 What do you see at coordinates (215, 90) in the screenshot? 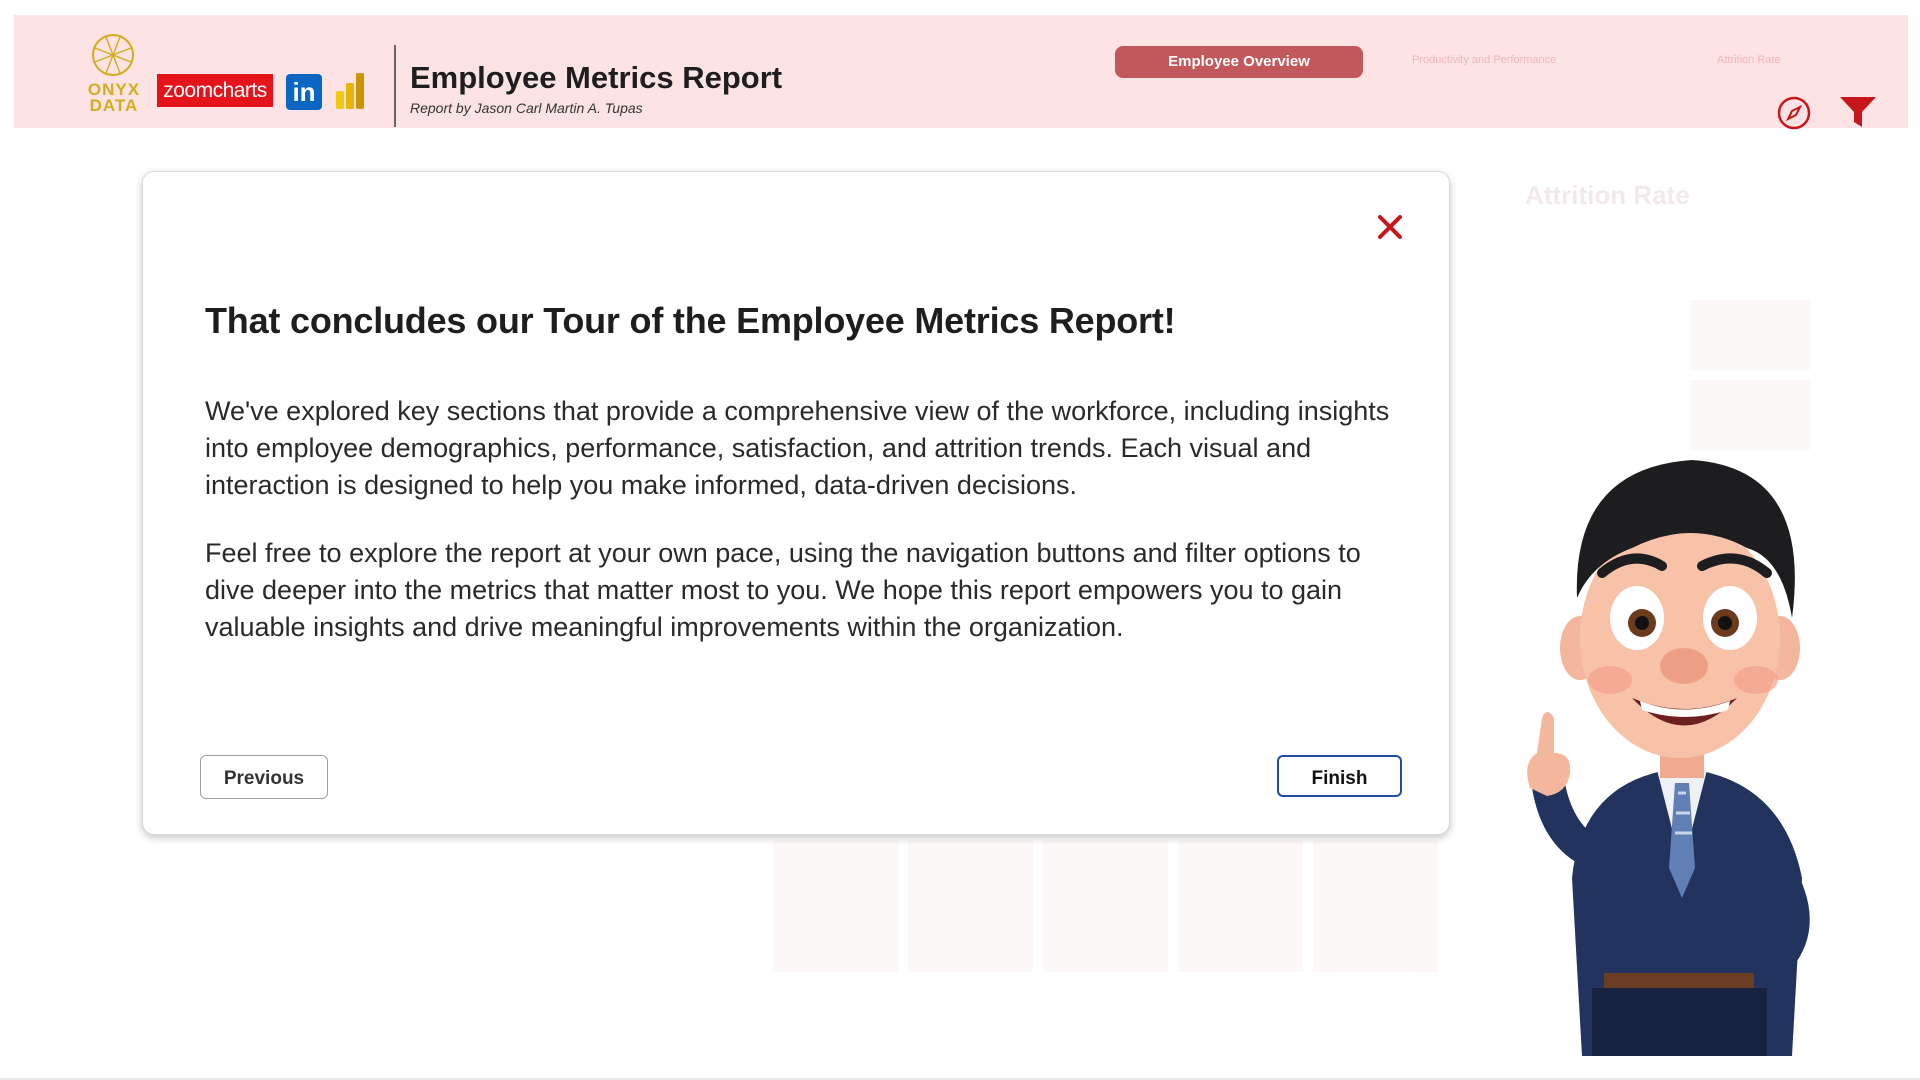
I see `zoomcharts-logo: zoomcharts` at bounding box center [215, 90].